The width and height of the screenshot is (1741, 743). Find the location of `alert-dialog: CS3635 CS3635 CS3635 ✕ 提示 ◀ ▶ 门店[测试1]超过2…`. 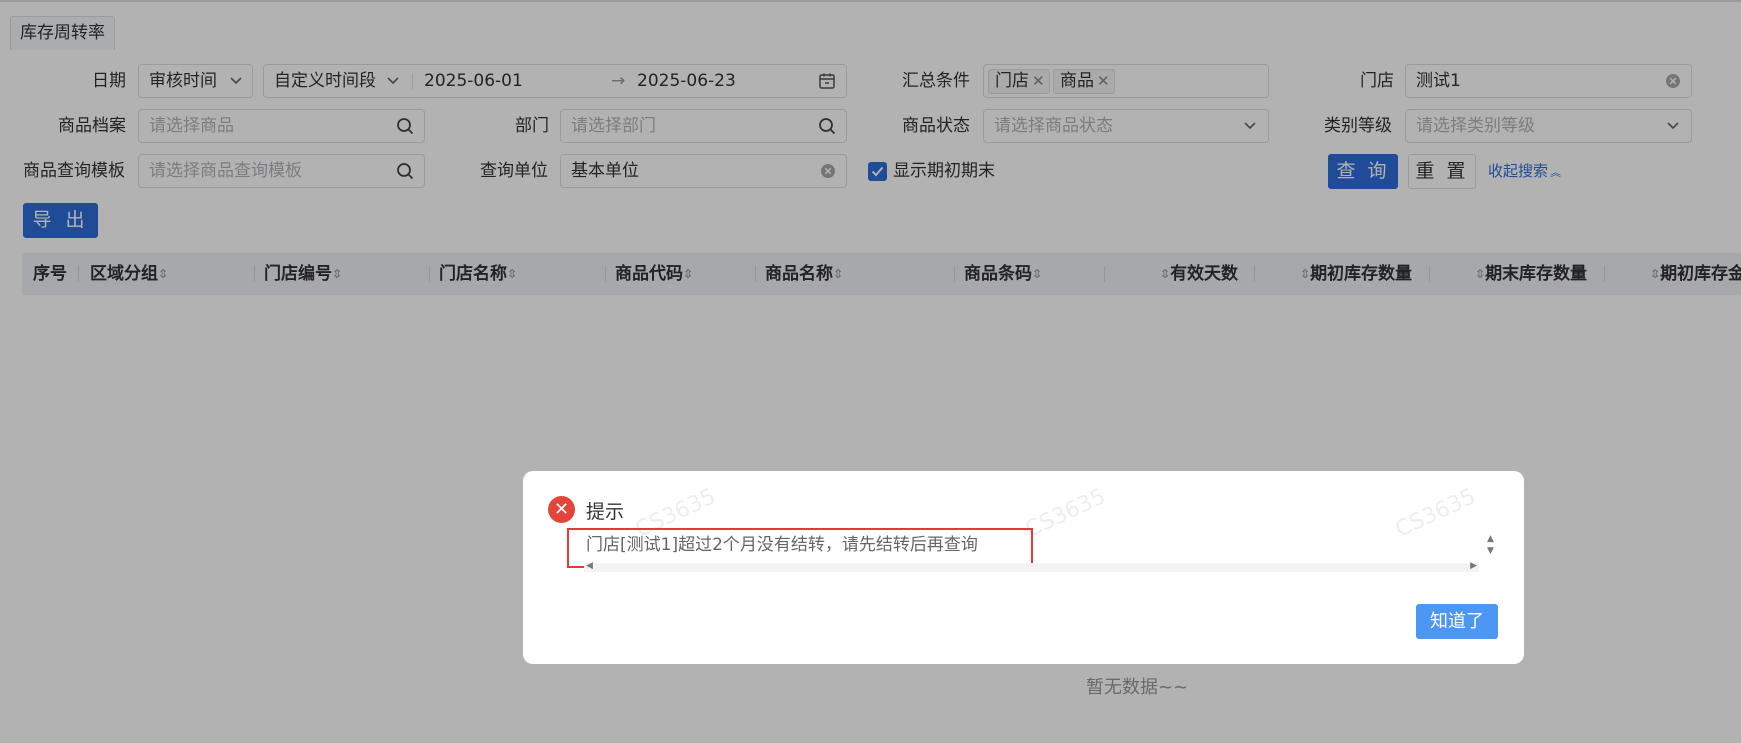

alert-dialog: CS3635 CS3635 CS3635 ✕ 提示 ◀ ▶ 门店[测试1]超过2… is located at coordinates (1023, 567).